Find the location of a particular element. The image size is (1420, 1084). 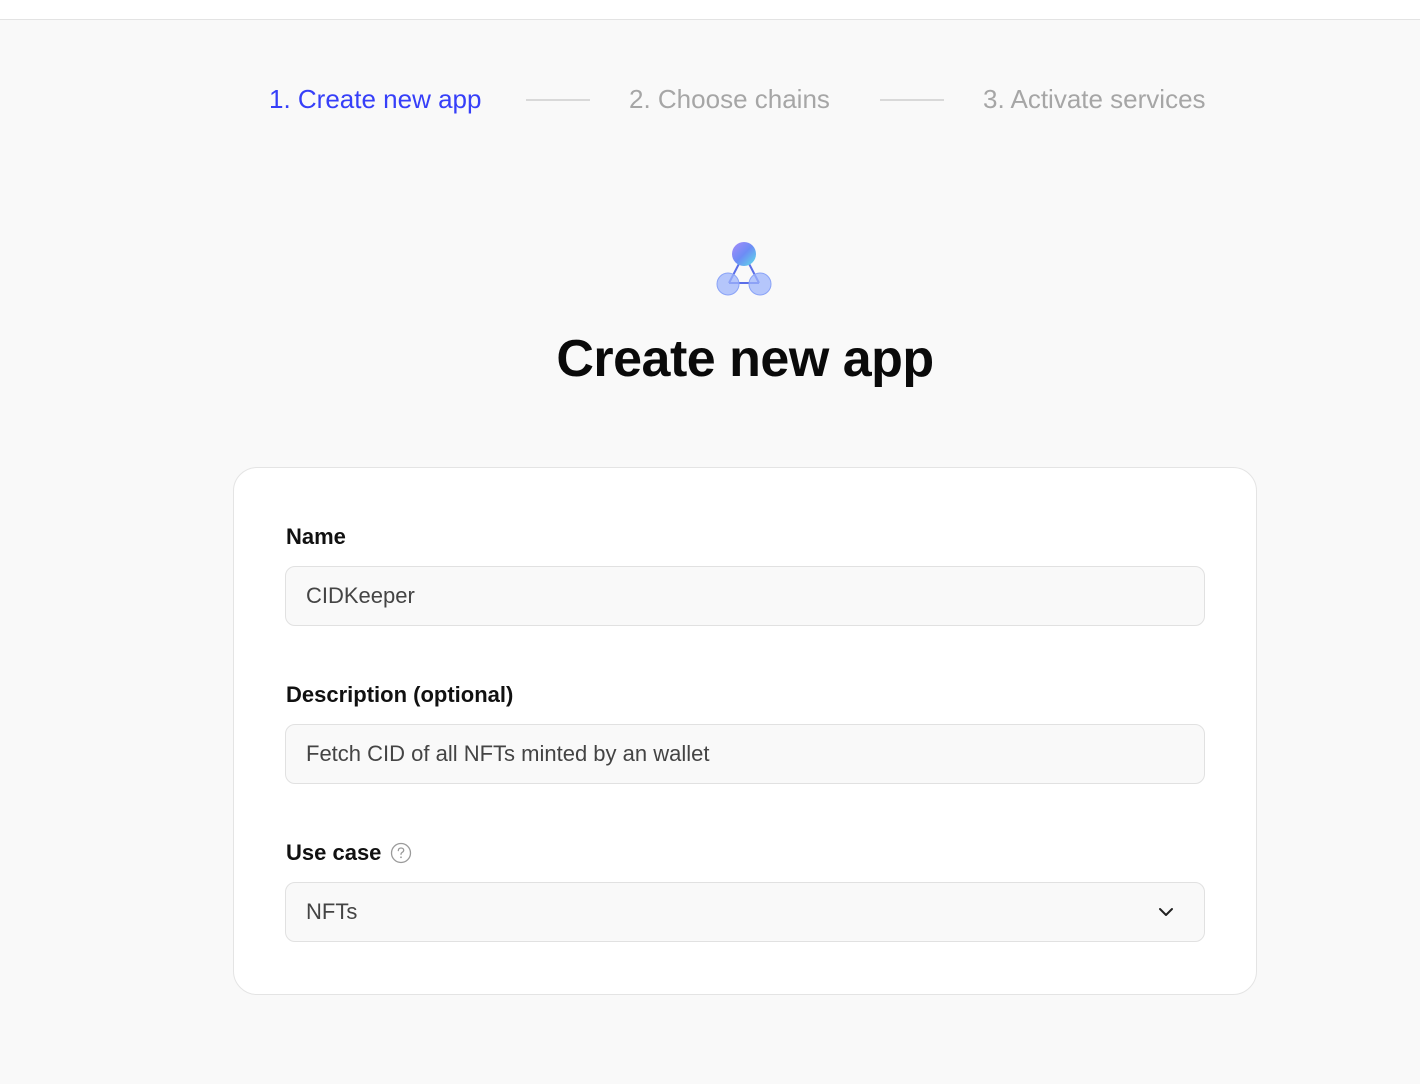

description-label: Description (optional) is located at coordinates (400, 694).